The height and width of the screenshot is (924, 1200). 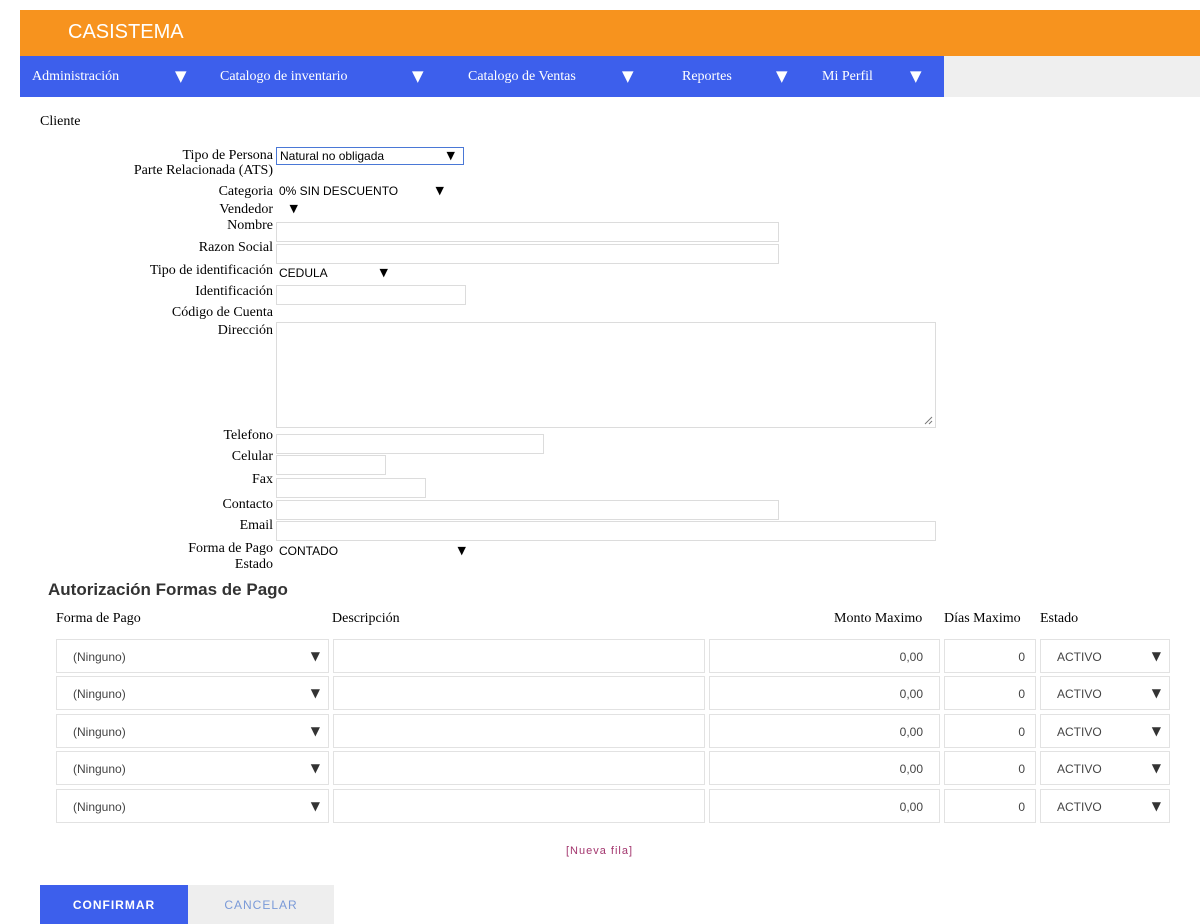 I want to click on telefono-field, so click(x=410, y=444).